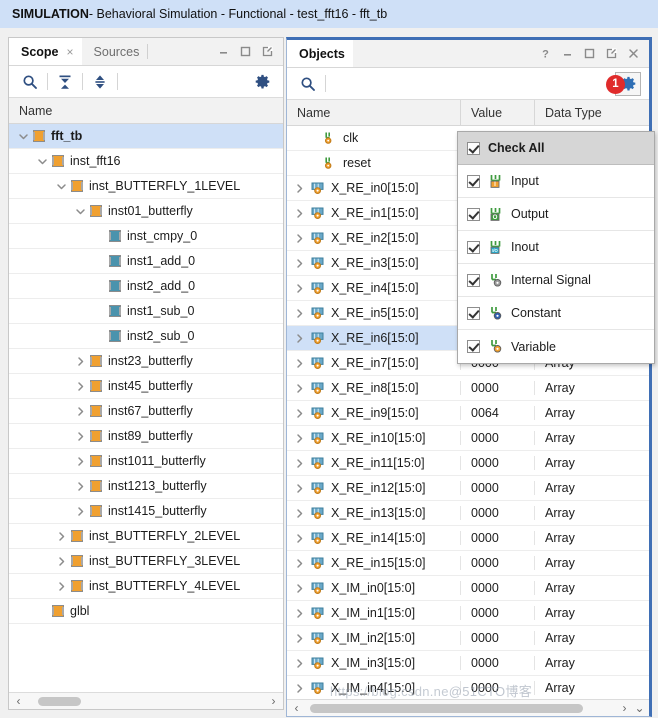 This screenshot has height=718, width=658. I want to click on objects-list-row: X_IM_in0[15:0] 0000 Array, so click(468, 588).